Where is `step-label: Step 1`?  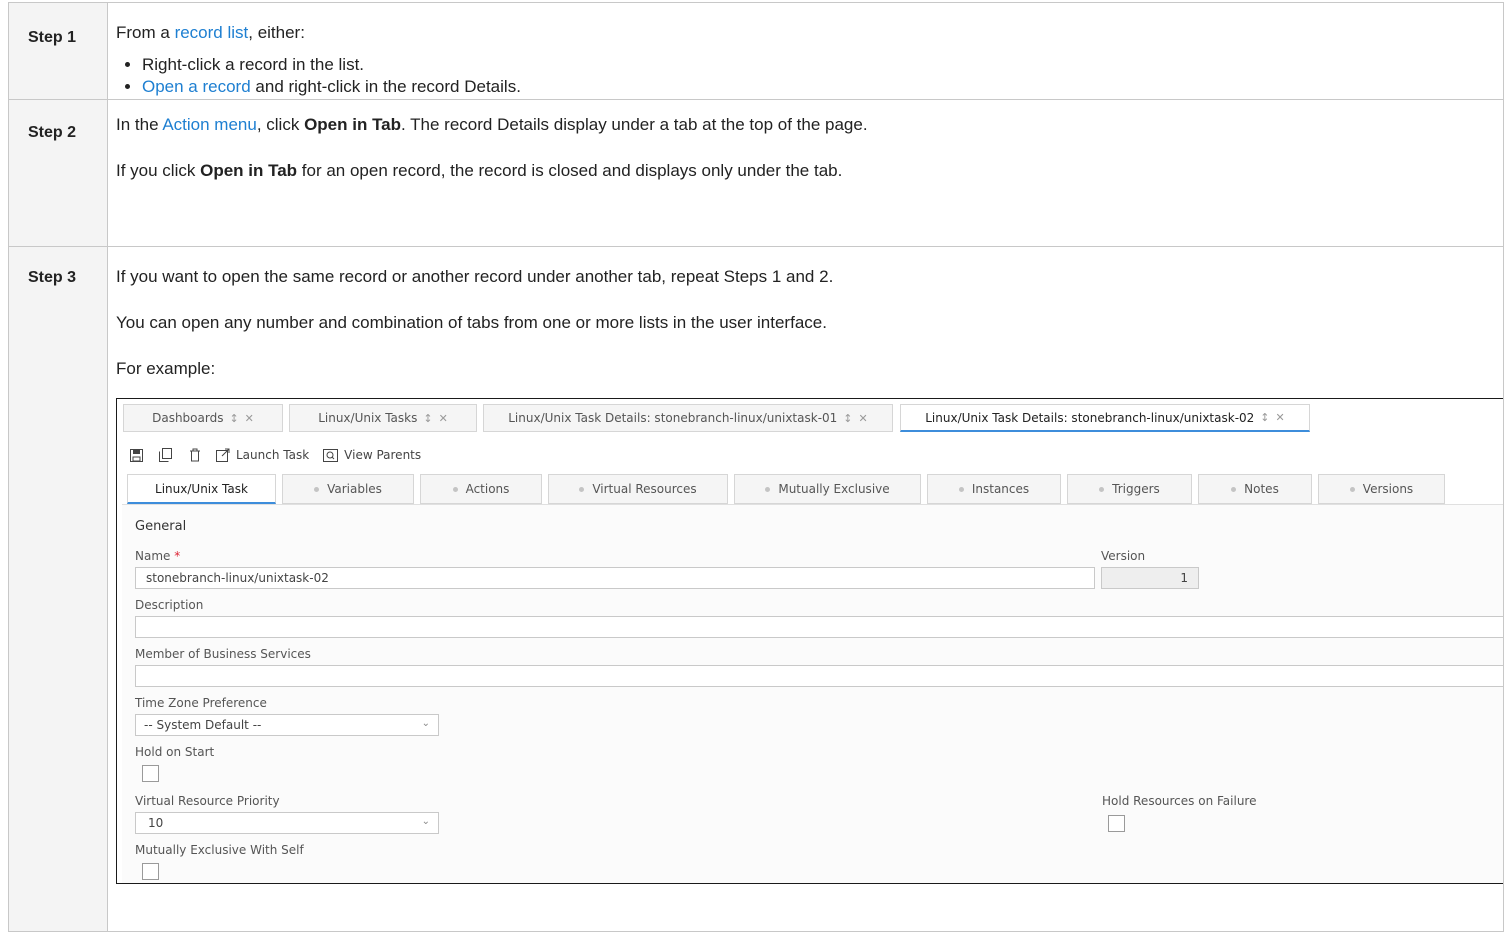 step-label: Step 1 is located at coordinates (58, 51).